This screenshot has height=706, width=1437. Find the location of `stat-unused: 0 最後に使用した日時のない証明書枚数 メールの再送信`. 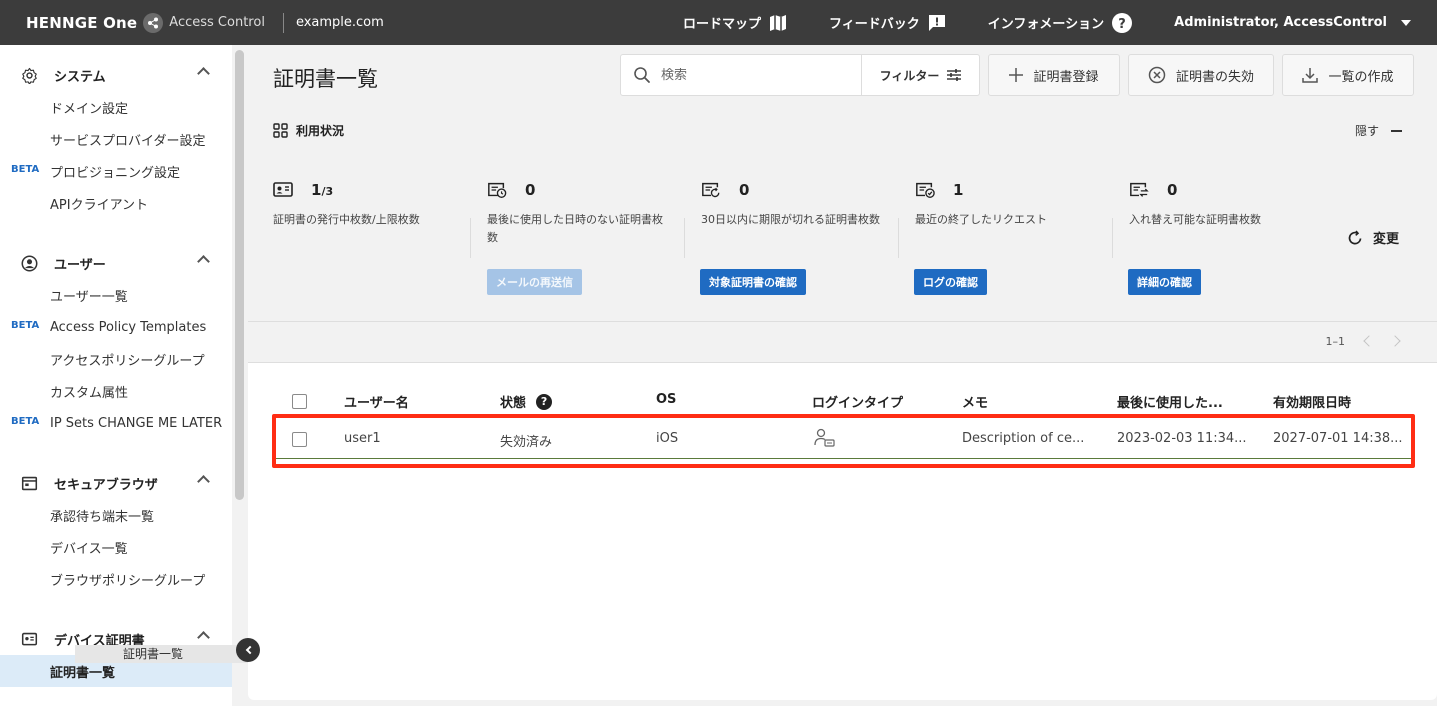

stat-unused: 0 最後に使用した日時のない証明書枚数 メールの再送信 is located at coordinates (587, 237).